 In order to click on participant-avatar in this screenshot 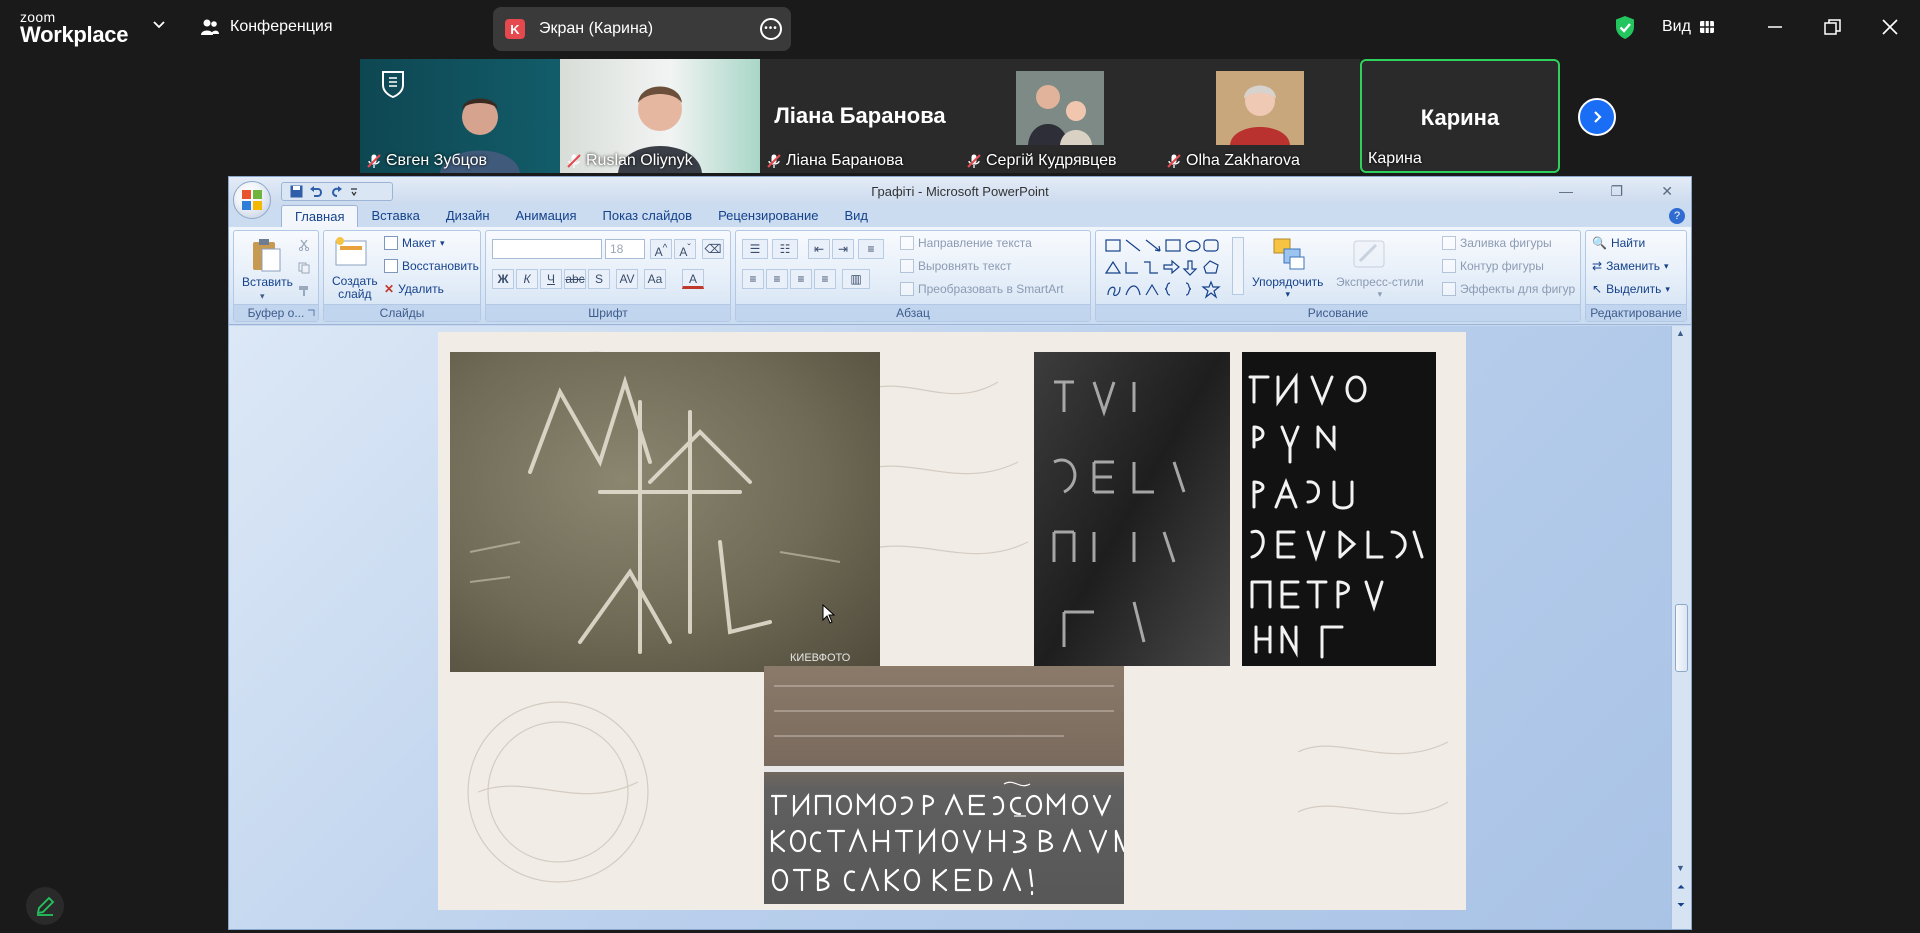, I will do `click(1260, 108)`.